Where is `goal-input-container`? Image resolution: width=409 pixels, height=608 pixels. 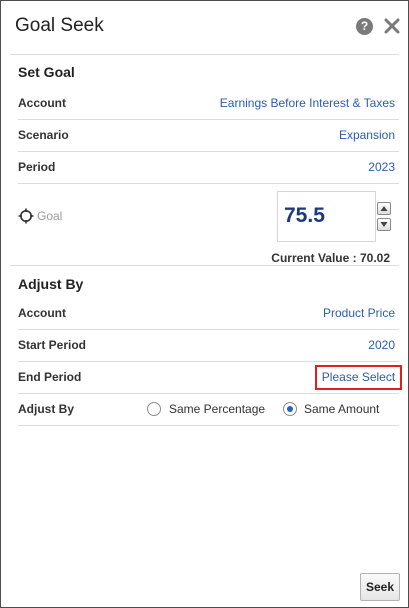
goal-input-container is located at coordinates (326, 216).